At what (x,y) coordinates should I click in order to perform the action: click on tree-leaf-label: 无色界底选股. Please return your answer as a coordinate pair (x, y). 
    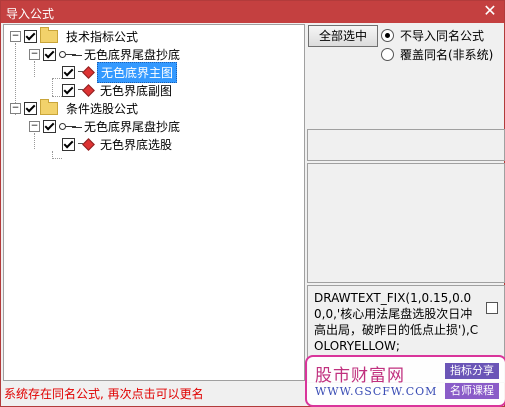
    Looking at the image, I should click on (136, 144).